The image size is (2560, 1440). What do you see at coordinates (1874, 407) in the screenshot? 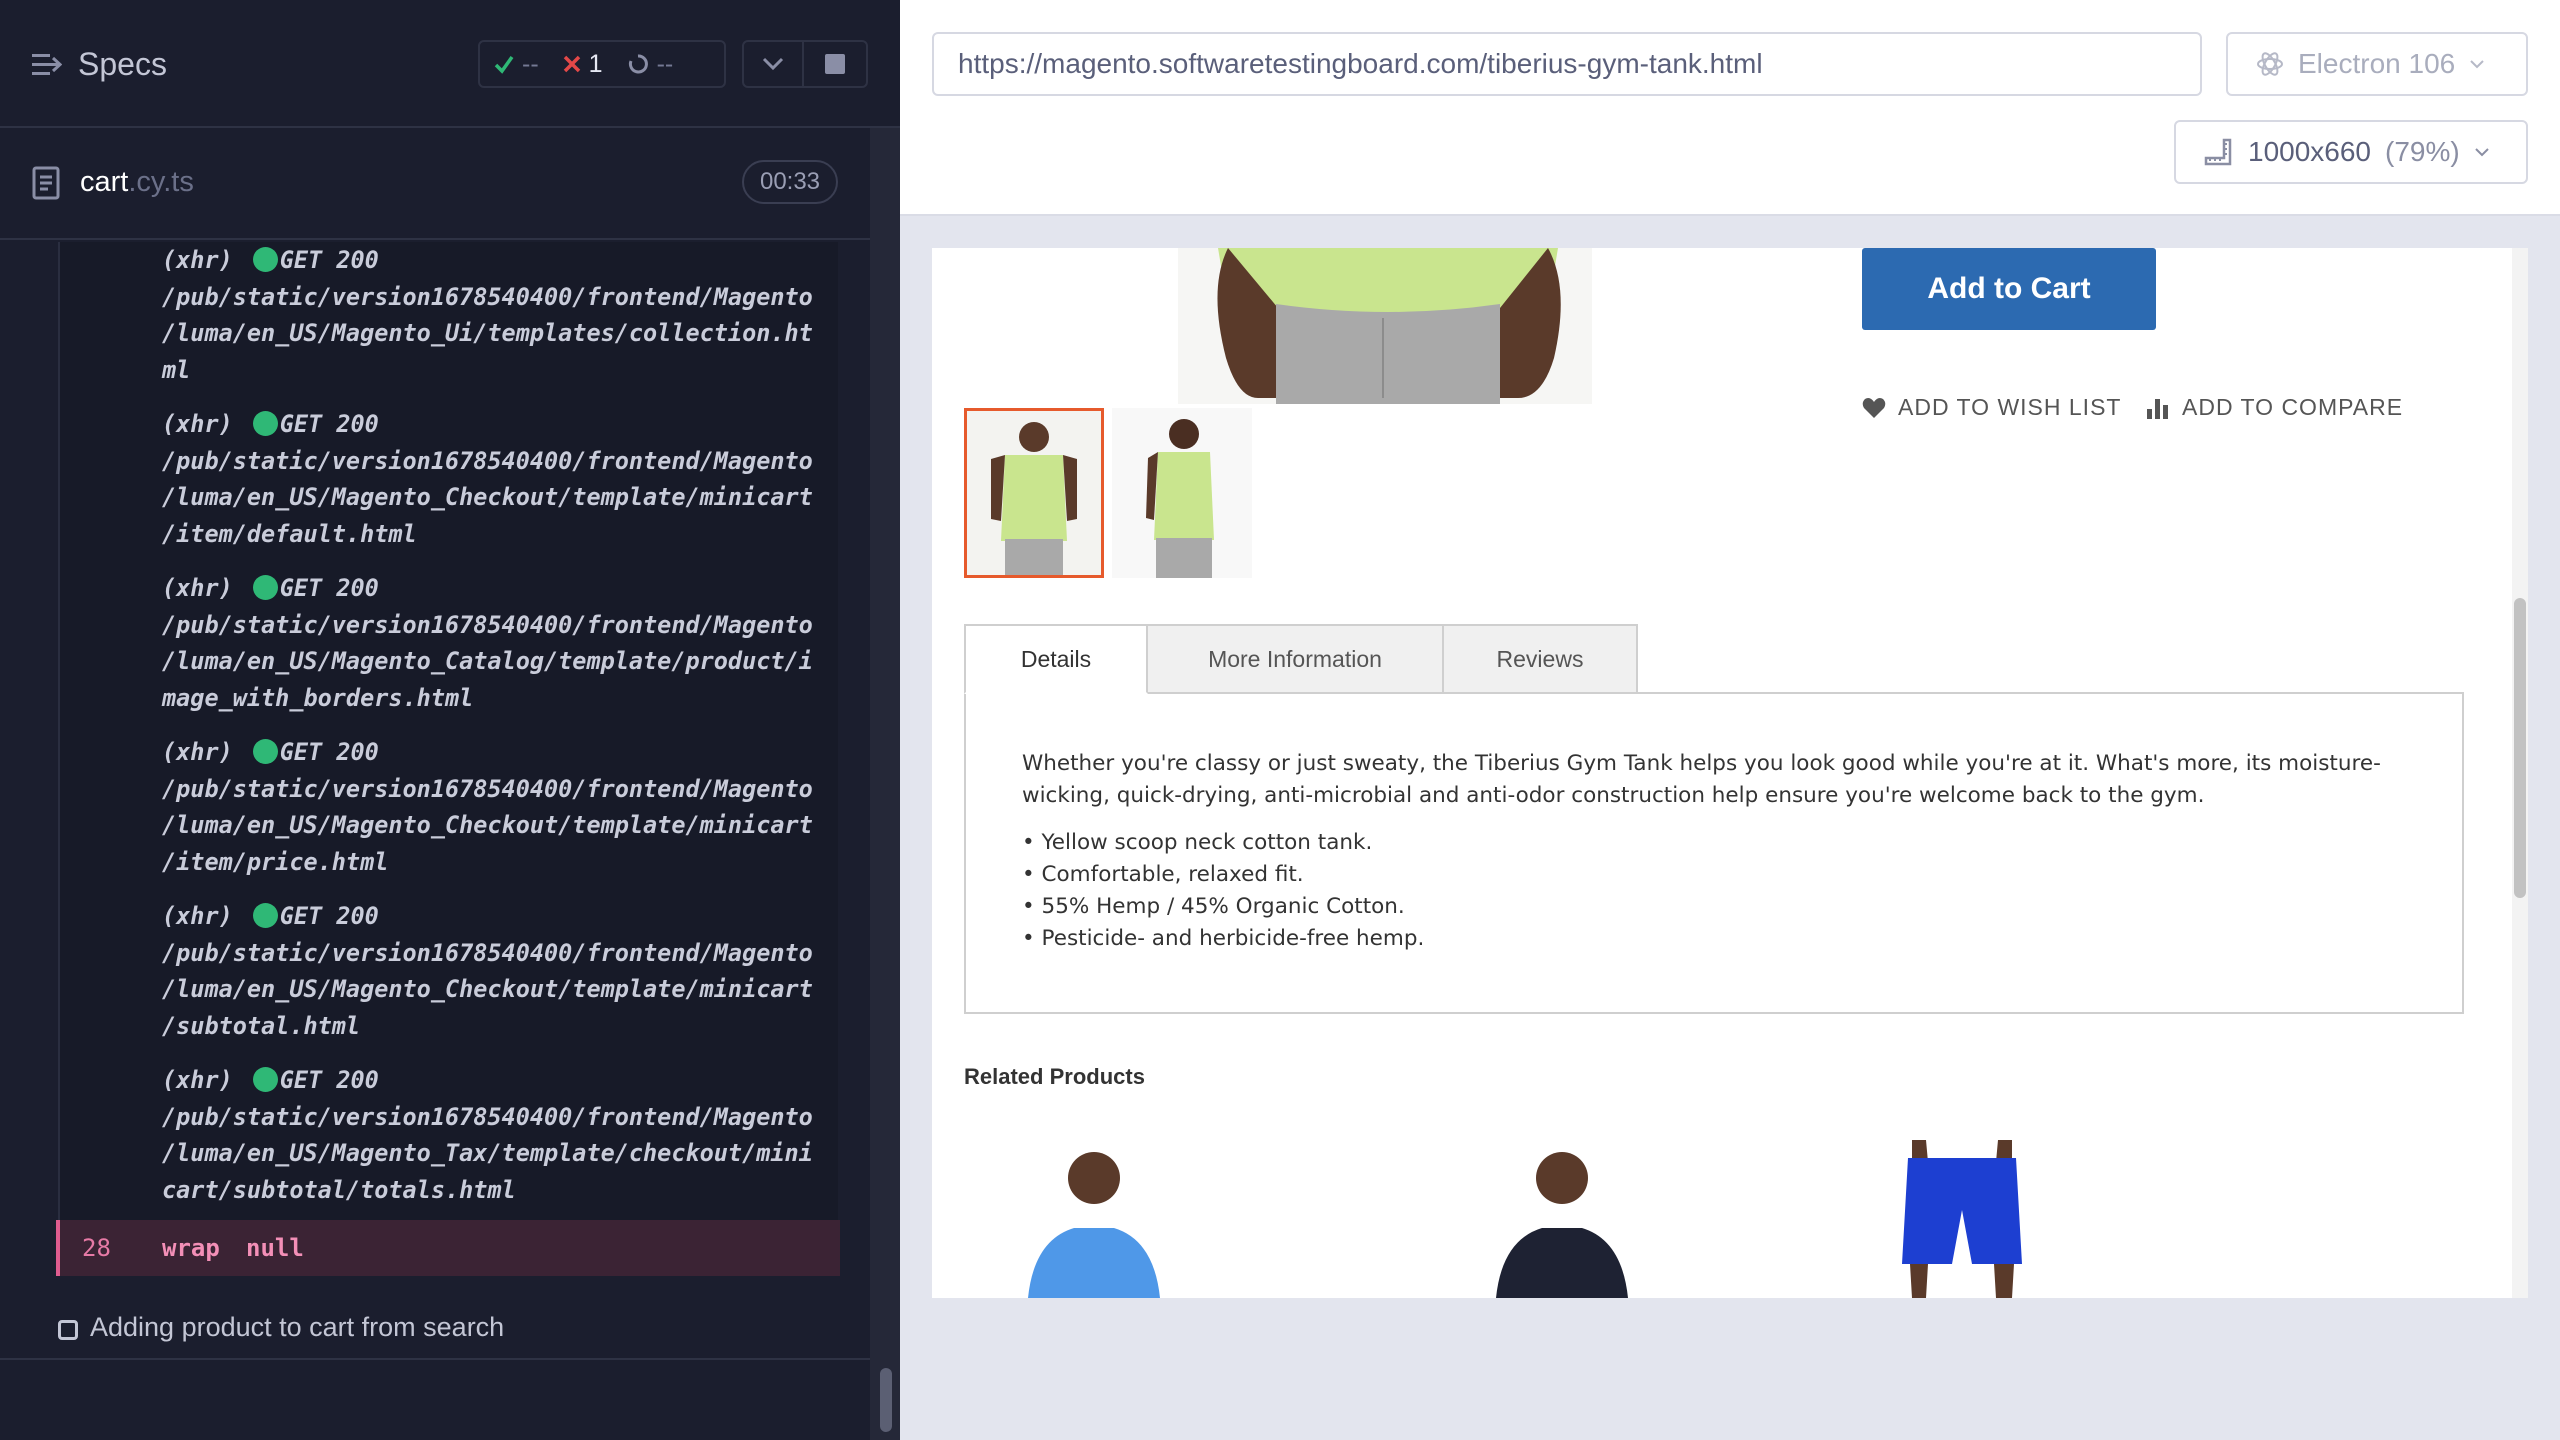
I see `heart-icon` at bounding box center [1874, 407].